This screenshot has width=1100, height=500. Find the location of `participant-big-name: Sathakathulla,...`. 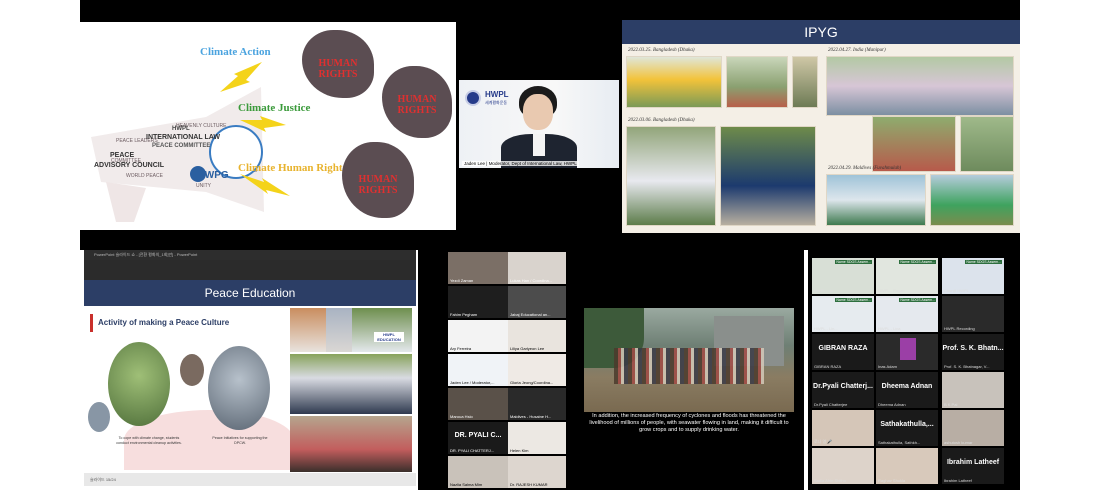

participant-big-name: Sathakathulla,... is located at coordinates (907, 424).